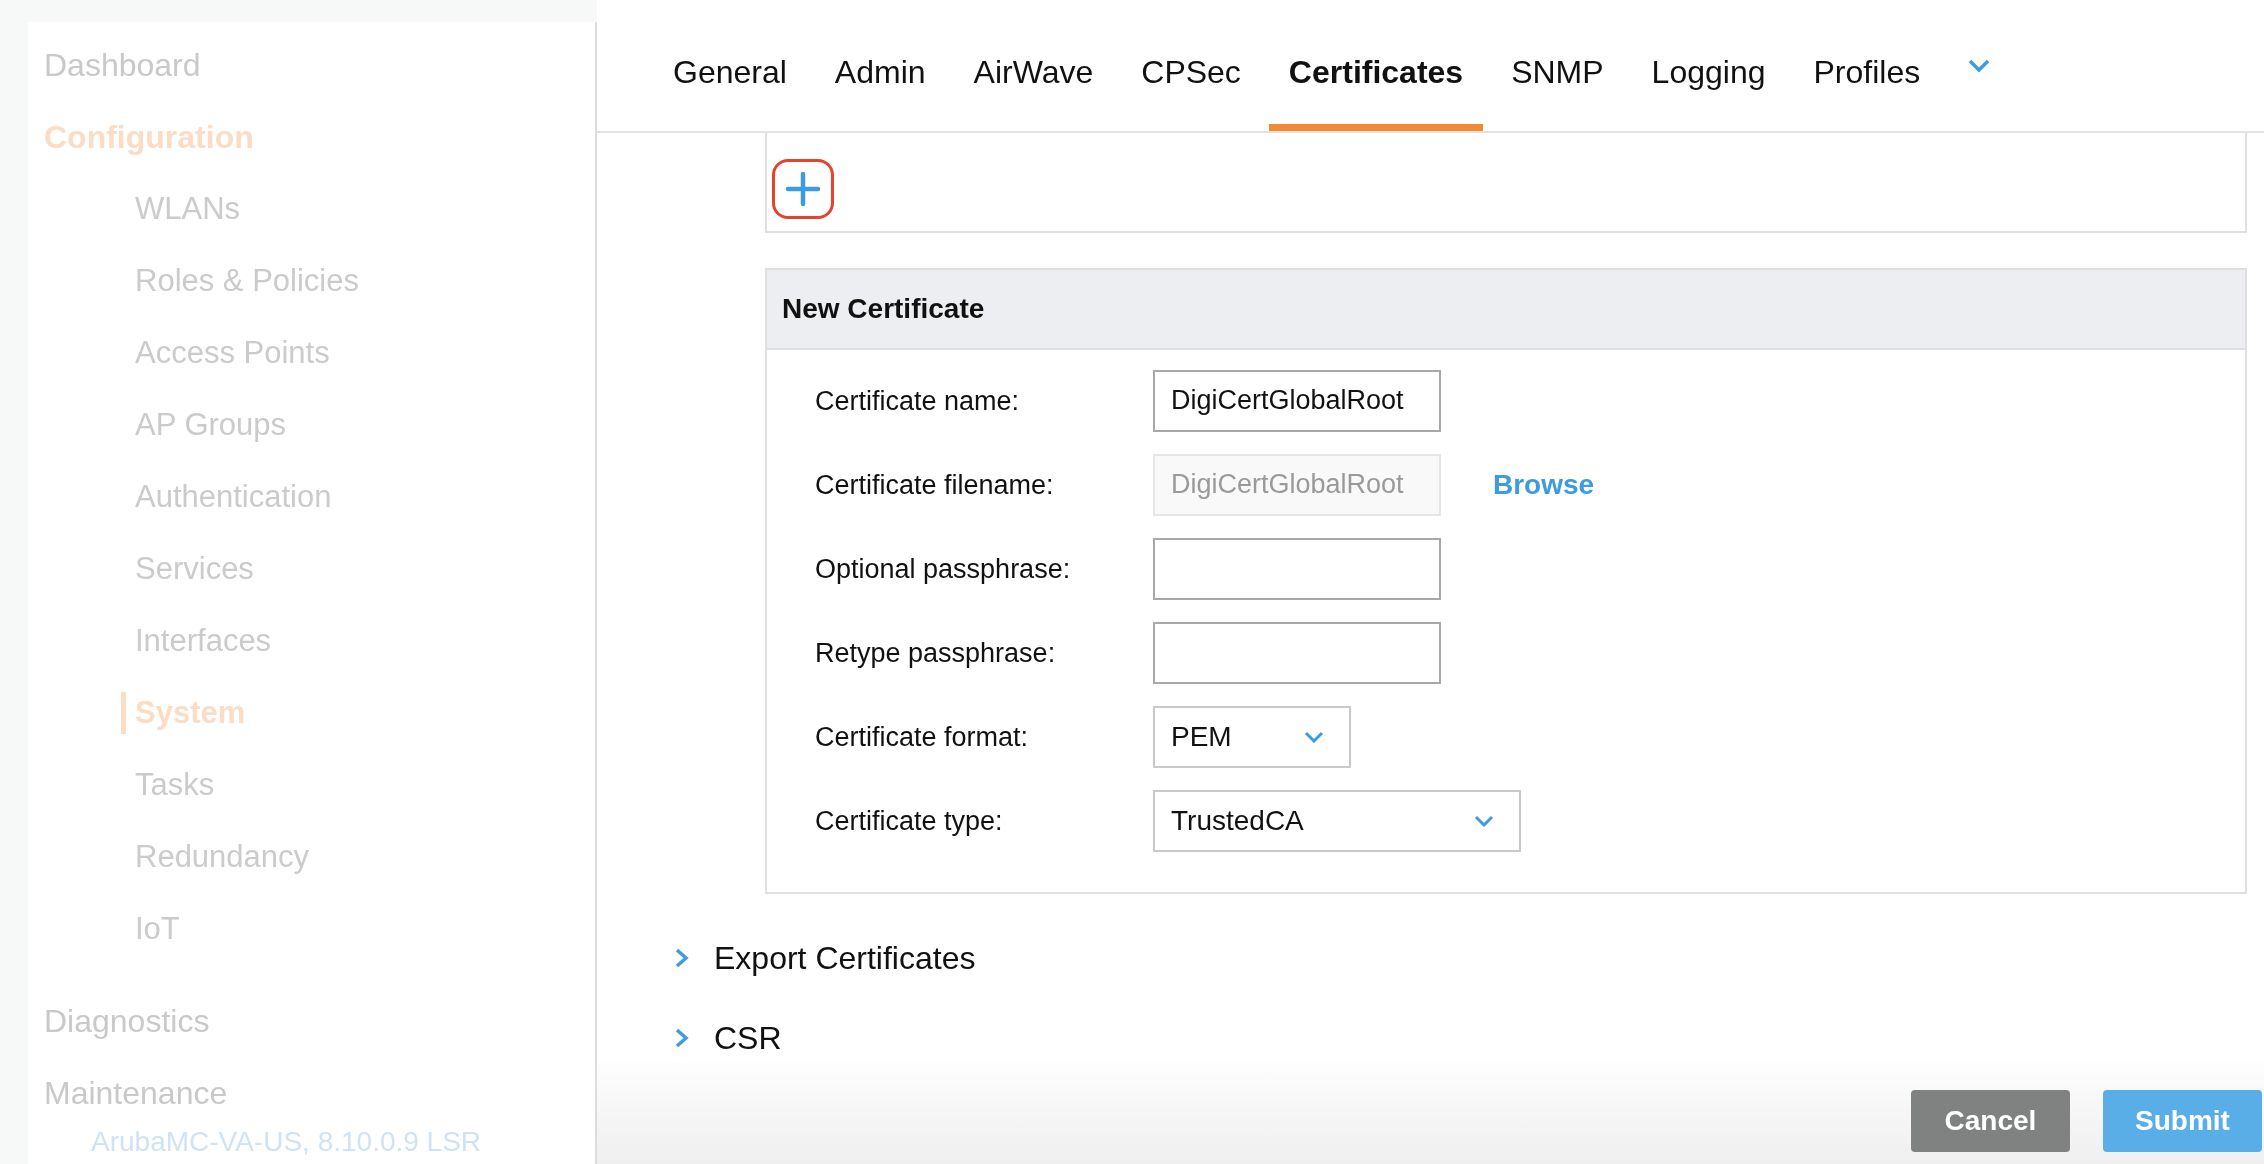  Describe the element at coordinates (909, 821) in the screenshot. I see `field-label: Certificate type:` at that location.